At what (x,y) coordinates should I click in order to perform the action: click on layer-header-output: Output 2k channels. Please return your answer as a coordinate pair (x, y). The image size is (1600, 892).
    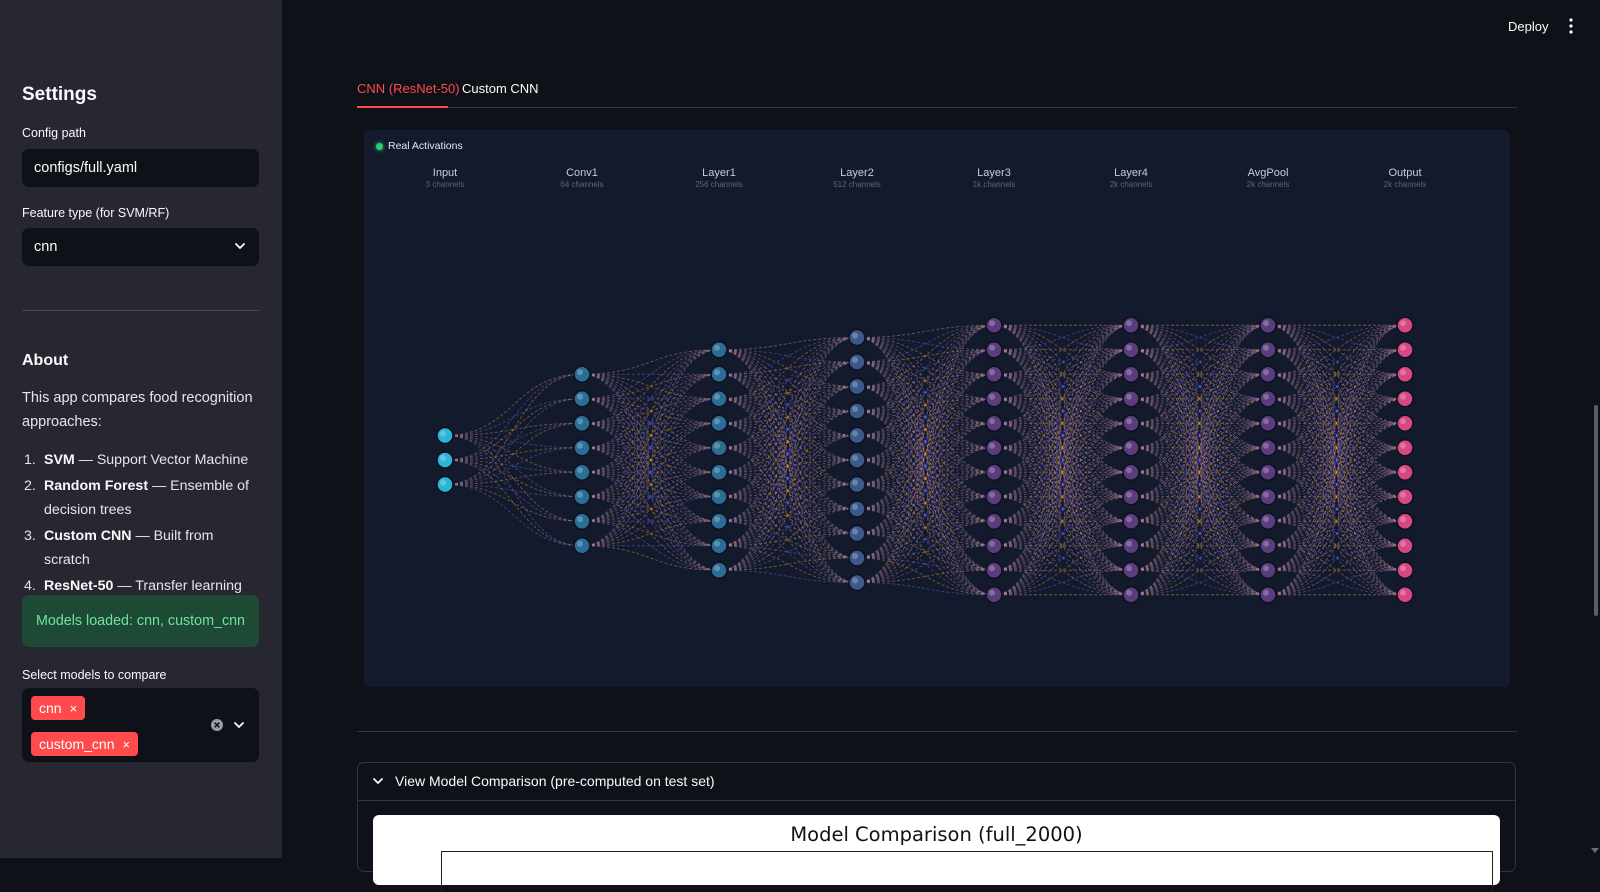
    Looking at the image, I should click on (1405, 178).